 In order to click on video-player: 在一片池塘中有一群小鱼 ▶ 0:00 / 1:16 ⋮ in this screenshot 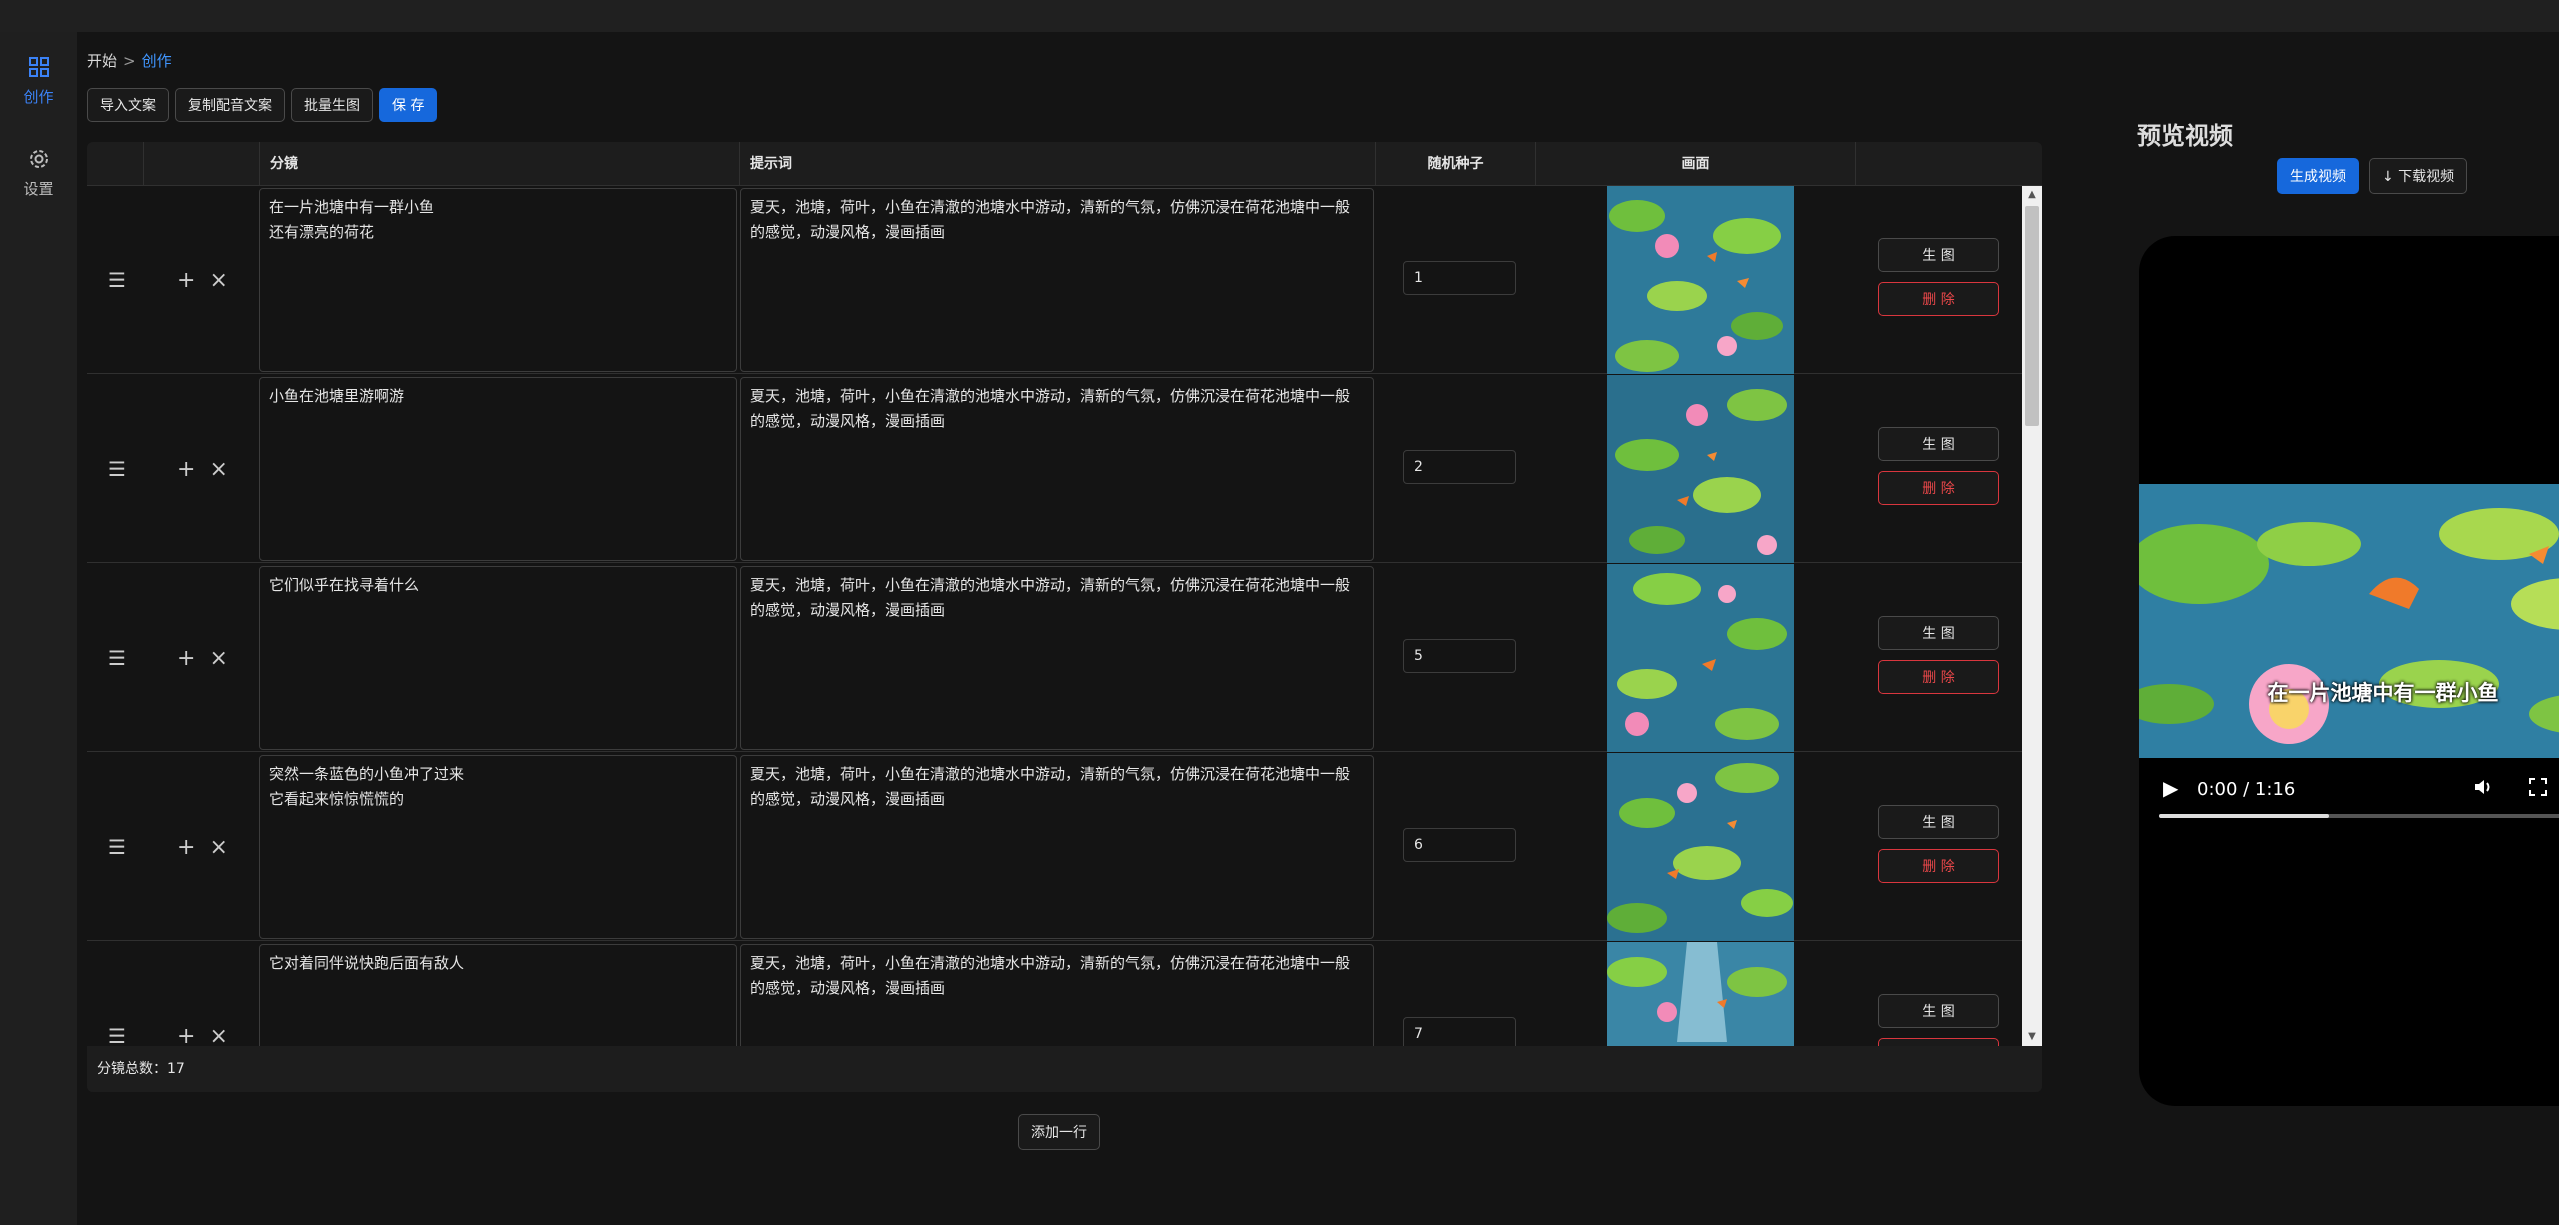, I will do `click(2349, 671)`.